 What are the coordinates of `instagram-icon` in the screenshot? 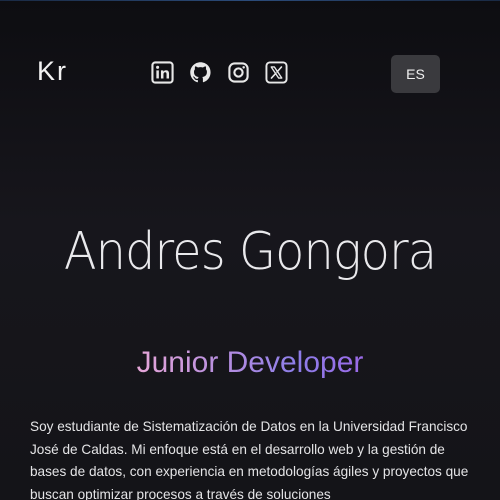 It's located at (238, 72).